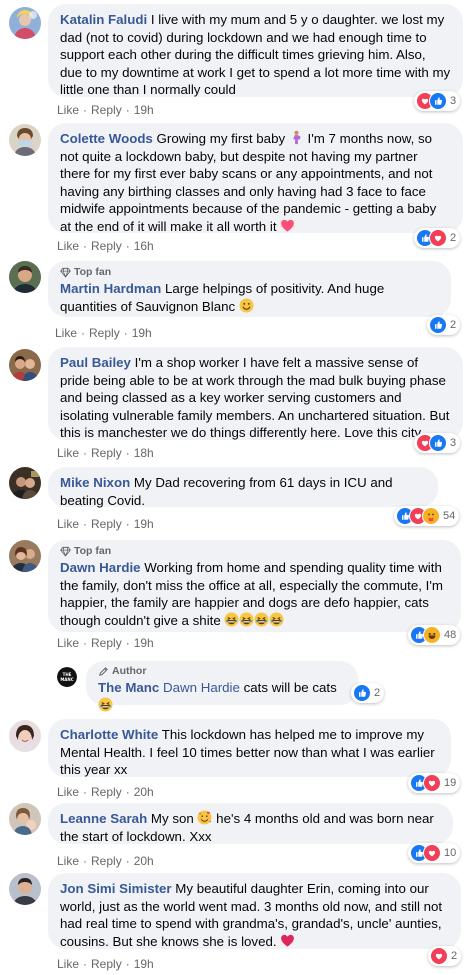 This screenshot has height=975, width=467. What do you see at coordinates (129, 671) in the screenshot?
I see `badge-label: Author` at bounding box center [129, 671].